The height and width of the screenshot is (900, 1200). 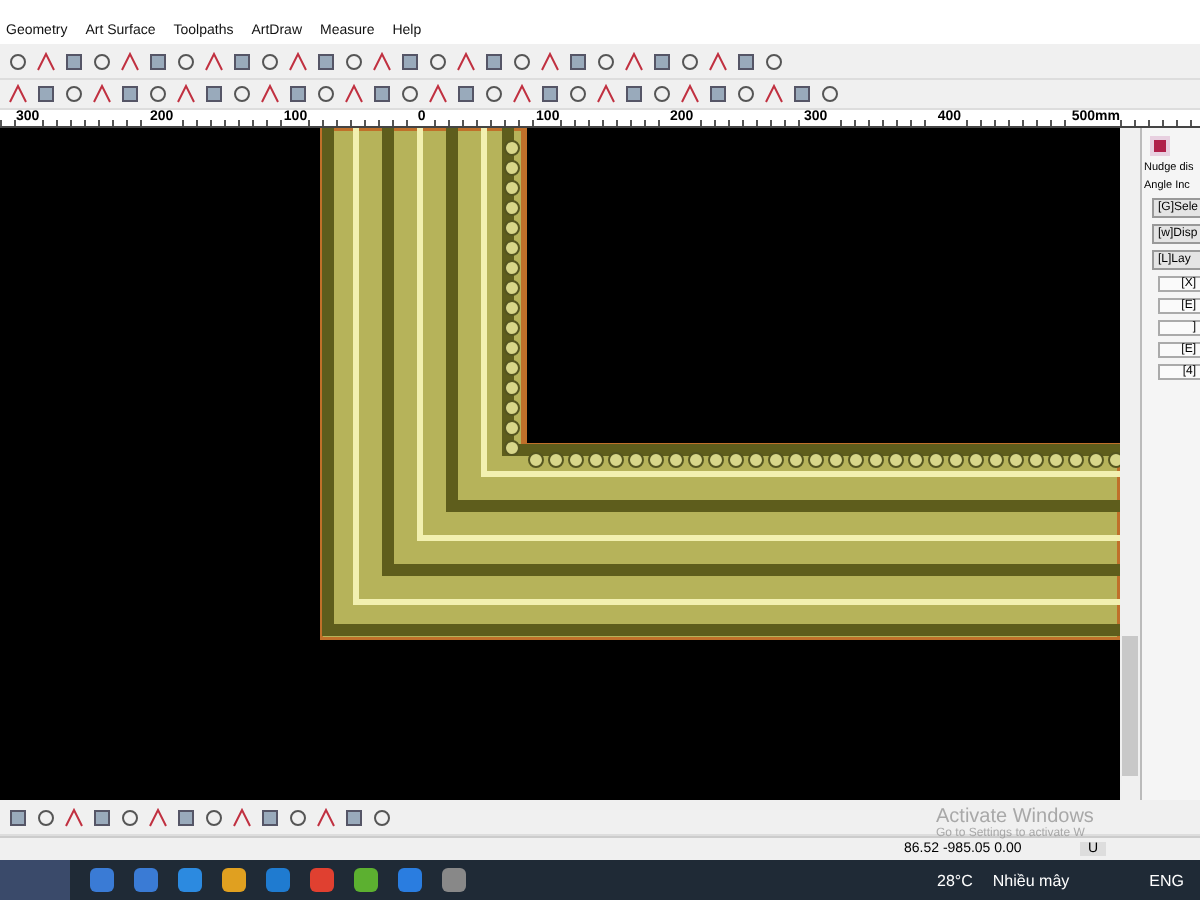 I want to click on scrollbar, so click(x=1130, y=464).